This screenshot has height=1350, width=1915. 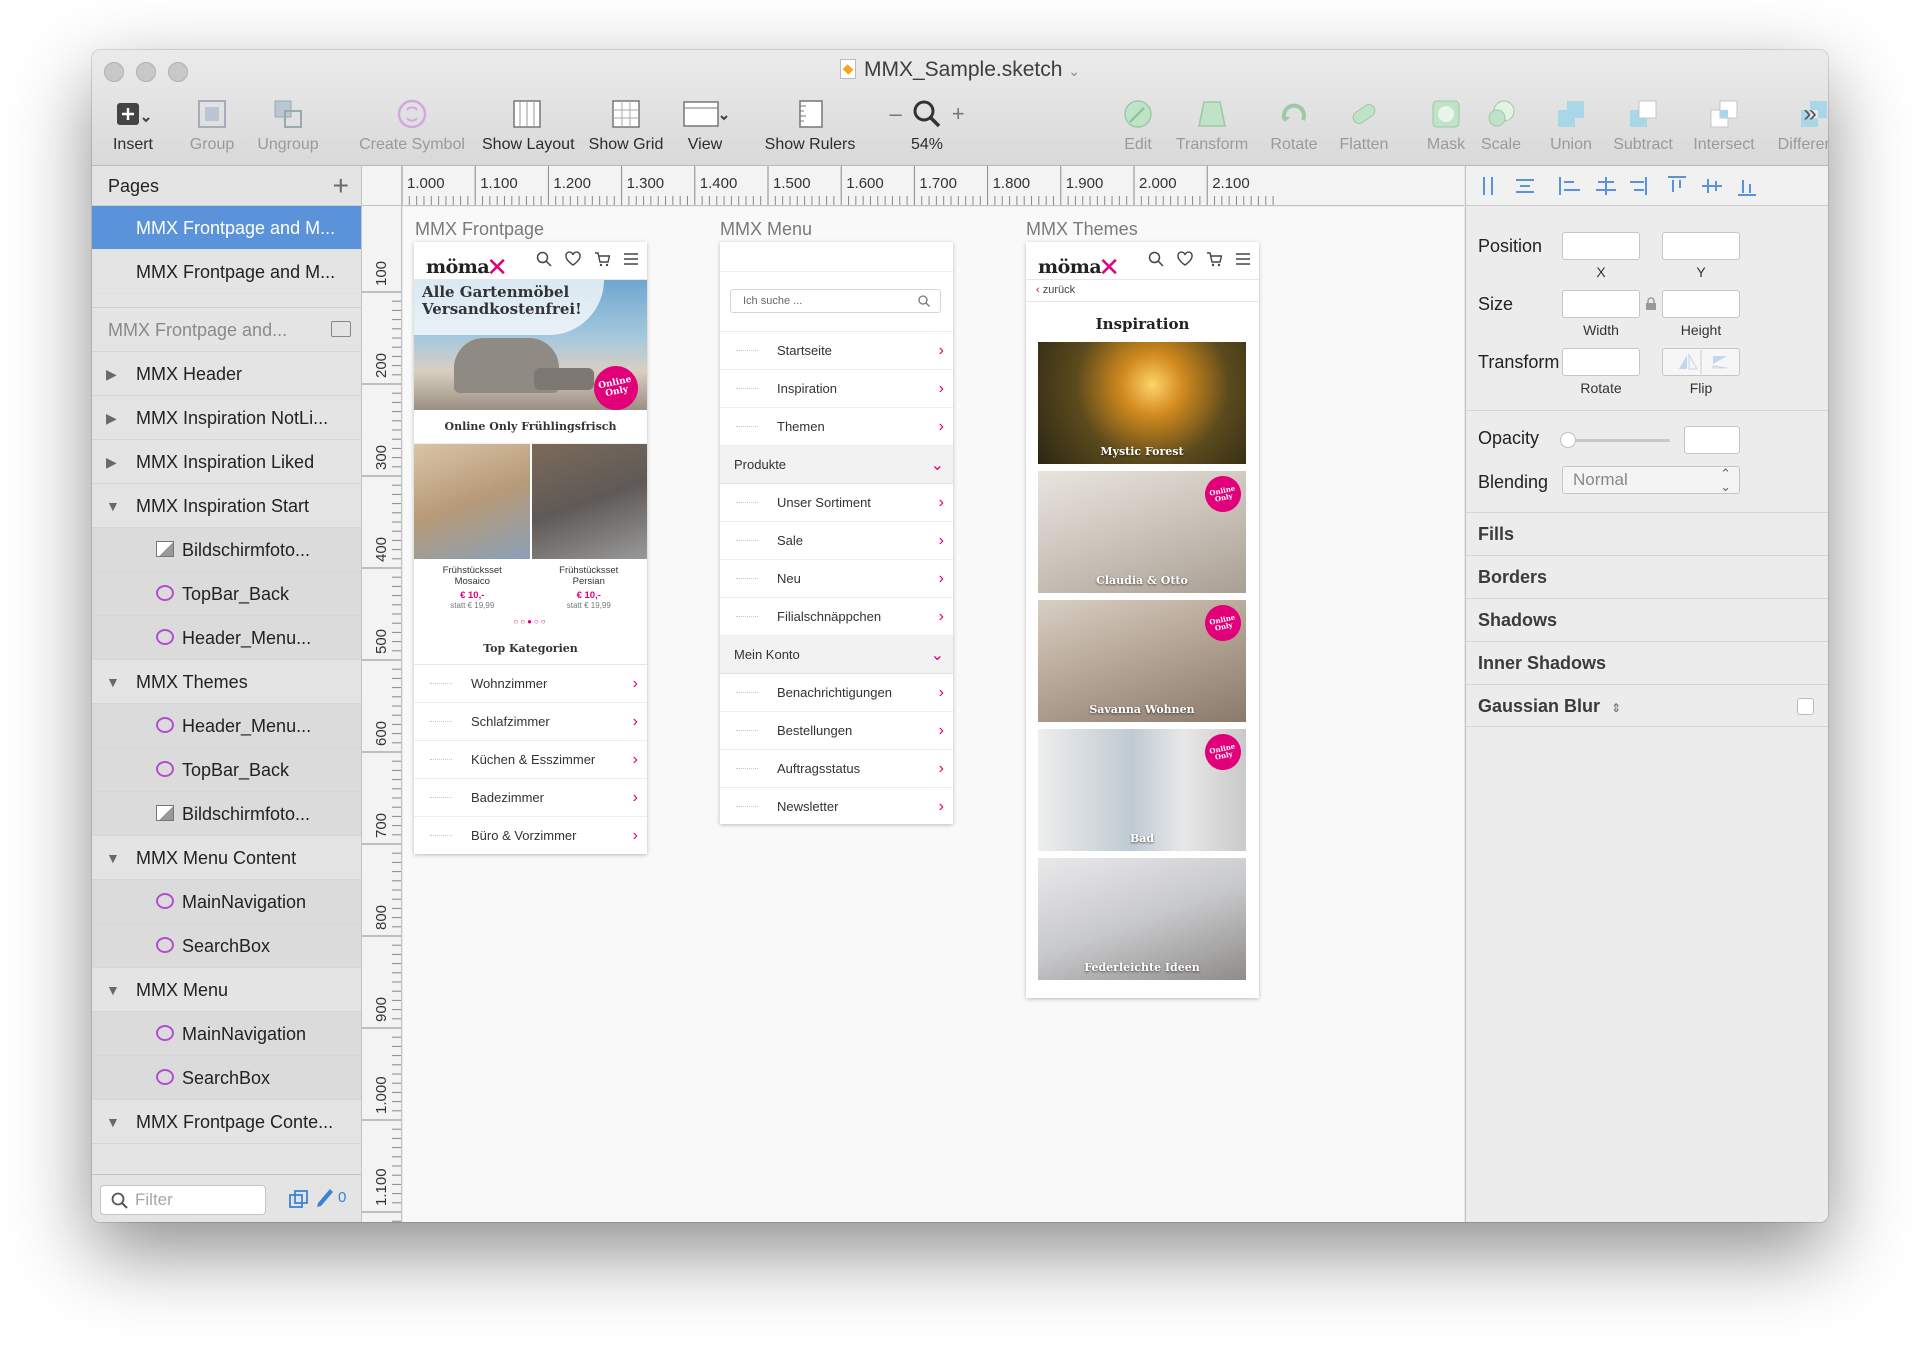 I want to click on ungroup-button: Ungroup, so click(x=288, y=124).